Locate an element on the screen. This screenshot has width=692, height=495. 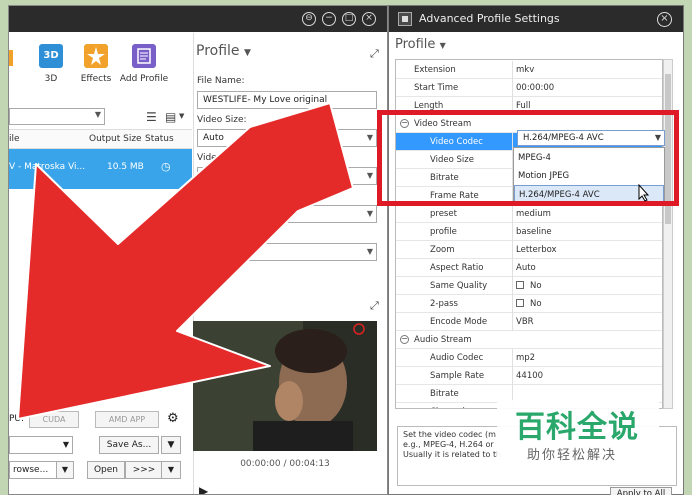
property-name: 2-pass is located at coordinates (444, 304).